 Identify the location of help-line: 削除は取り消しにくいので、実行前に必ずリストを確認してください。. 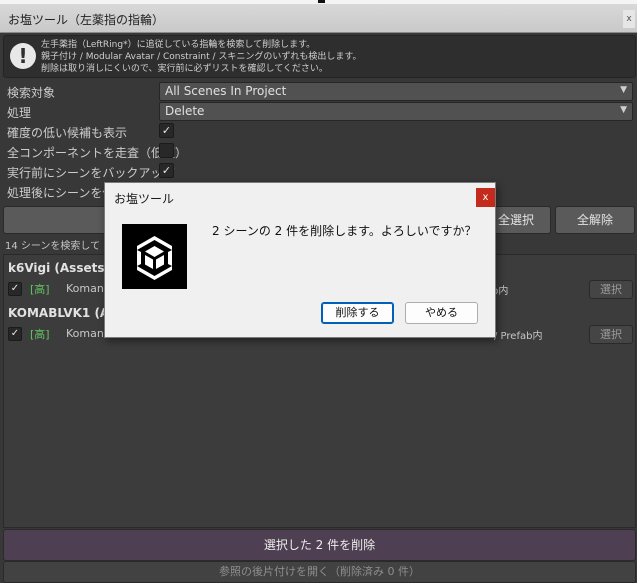
(184, 69).